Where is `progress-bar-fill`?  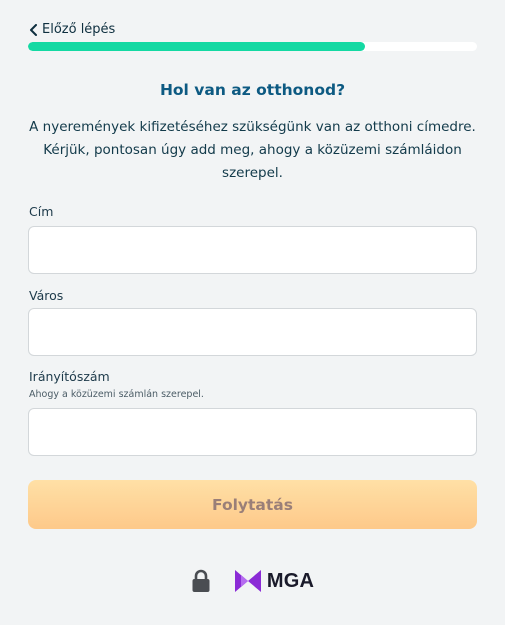 progress-bar-fill is located at coordinates (196, 46).